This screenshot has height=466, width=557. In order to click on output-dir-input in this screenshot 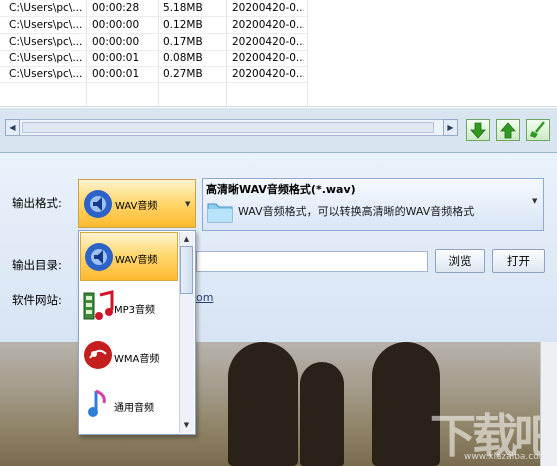, I will do `click(312, 261)`.